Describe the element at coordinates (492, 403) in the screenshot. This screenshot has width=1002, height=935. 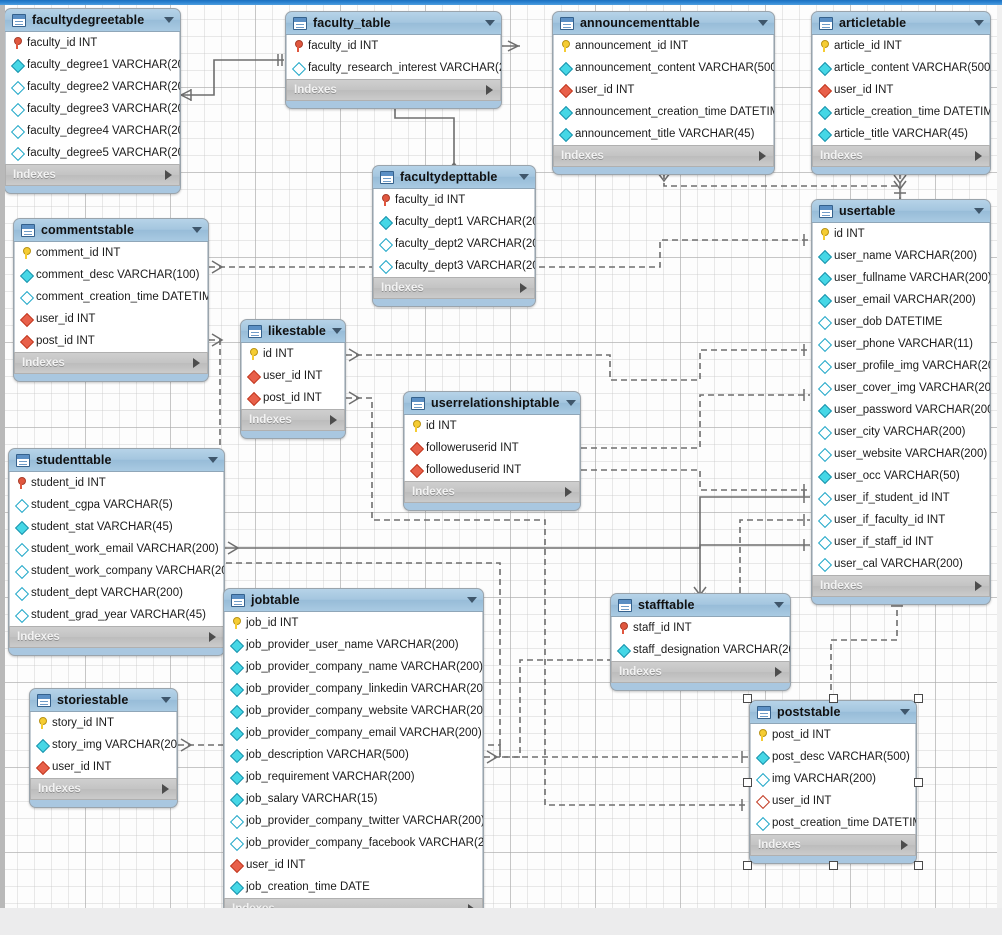
I see `table-header-userrelationshiptable: userrelationshiptable` at that location.